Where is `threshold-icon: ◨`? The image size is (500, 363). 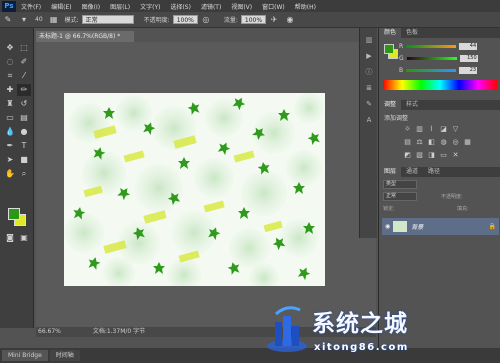
threshold-icon: ◨ is located at coordinates (431, 155).